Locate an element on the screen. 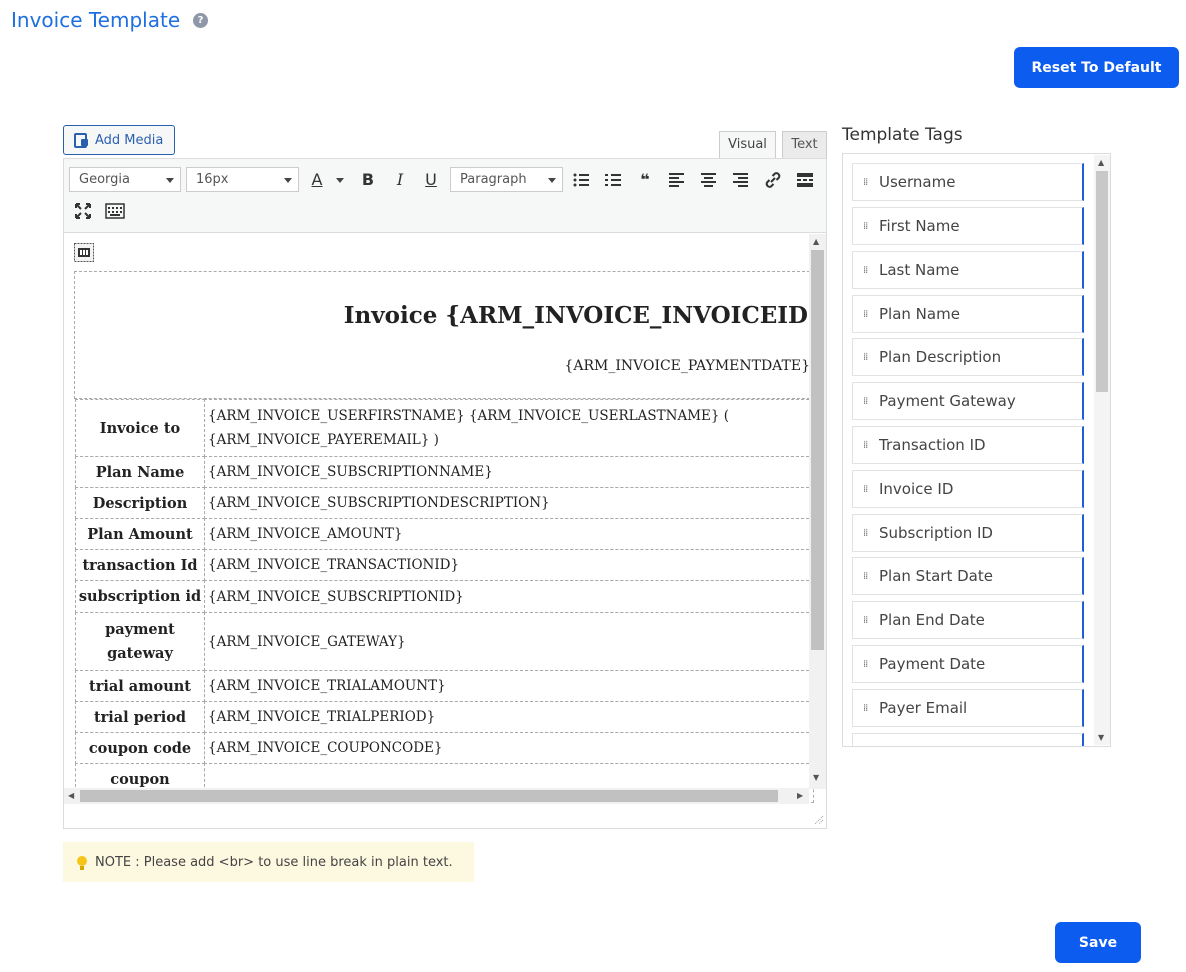  tag-item: ⁞⁞ Payer Email is located at coordinates (968, 708).